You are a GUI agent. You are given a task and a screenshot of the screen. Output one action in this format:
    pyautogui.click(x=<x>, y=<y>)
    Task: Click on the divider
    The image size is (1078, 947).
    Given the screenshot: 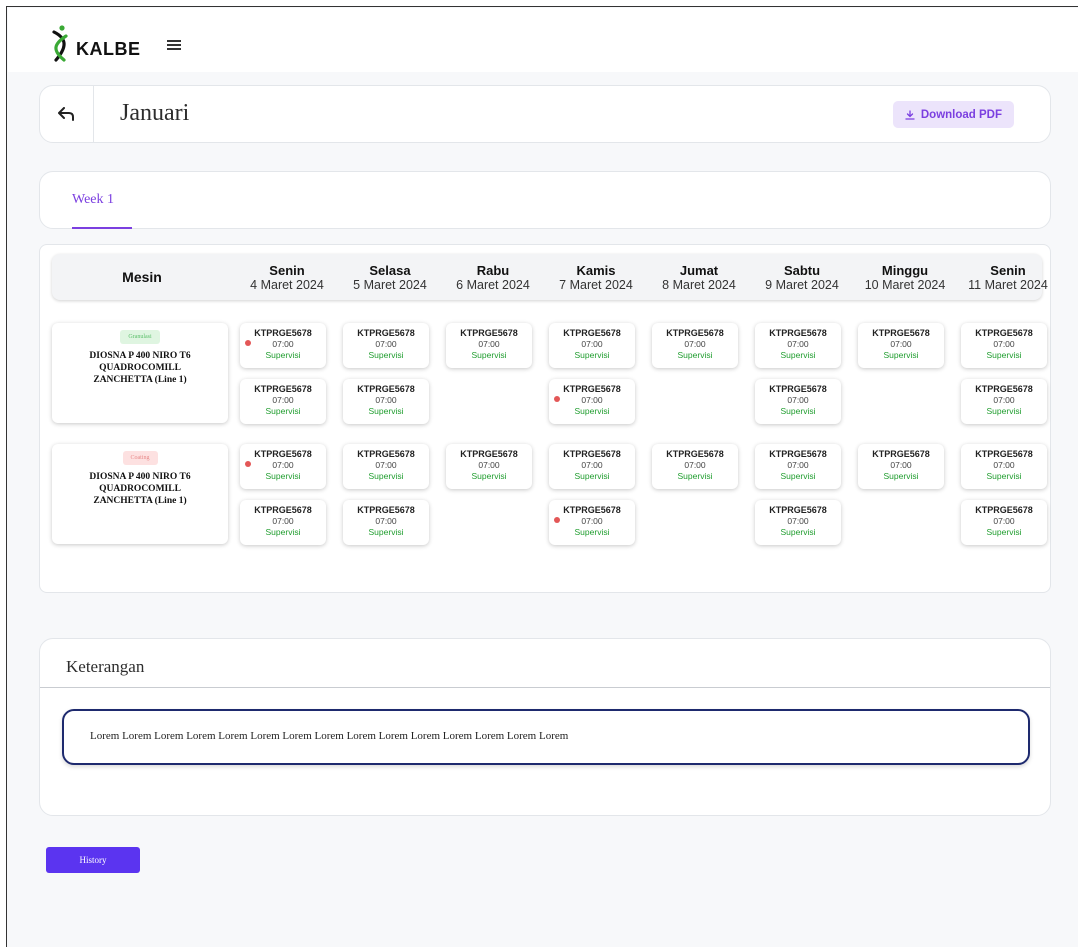 What is the action you would take?
    pyautogui.click(x=545, y=687)
    